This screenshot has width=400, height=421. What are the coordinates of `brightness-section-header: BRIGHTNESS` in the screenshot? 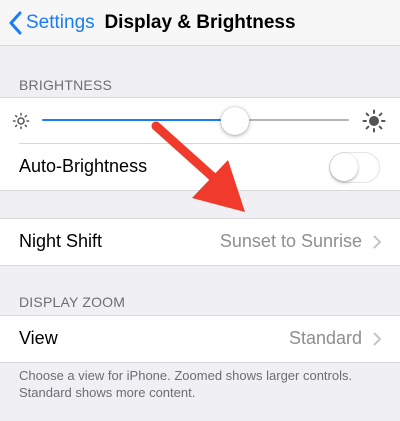 It's located at (66, 85).